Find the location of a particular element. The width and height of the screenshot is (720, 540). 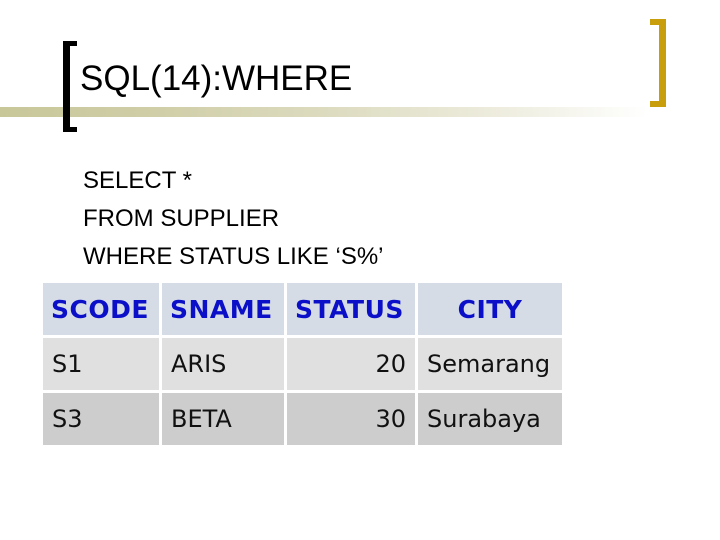

cell-sname: ARIS is located at coordinates (223, 364).